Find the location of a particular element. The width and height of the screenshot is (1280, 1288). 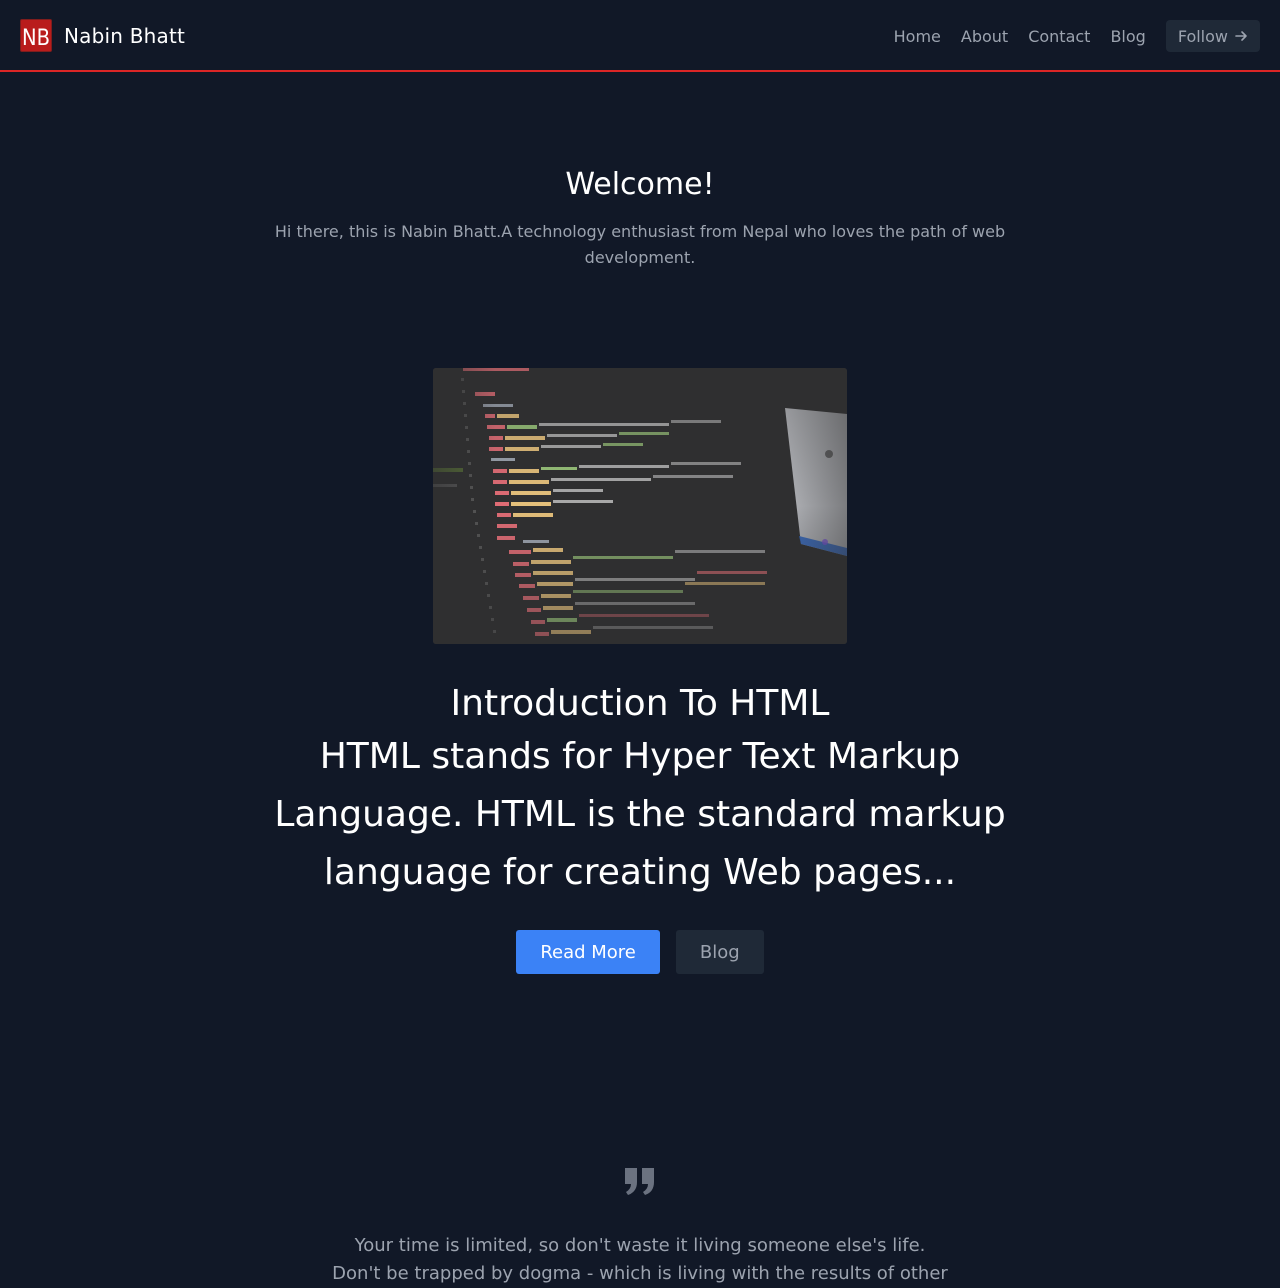

article-title: Introduction To HTML is located at coordinates (640, 703).